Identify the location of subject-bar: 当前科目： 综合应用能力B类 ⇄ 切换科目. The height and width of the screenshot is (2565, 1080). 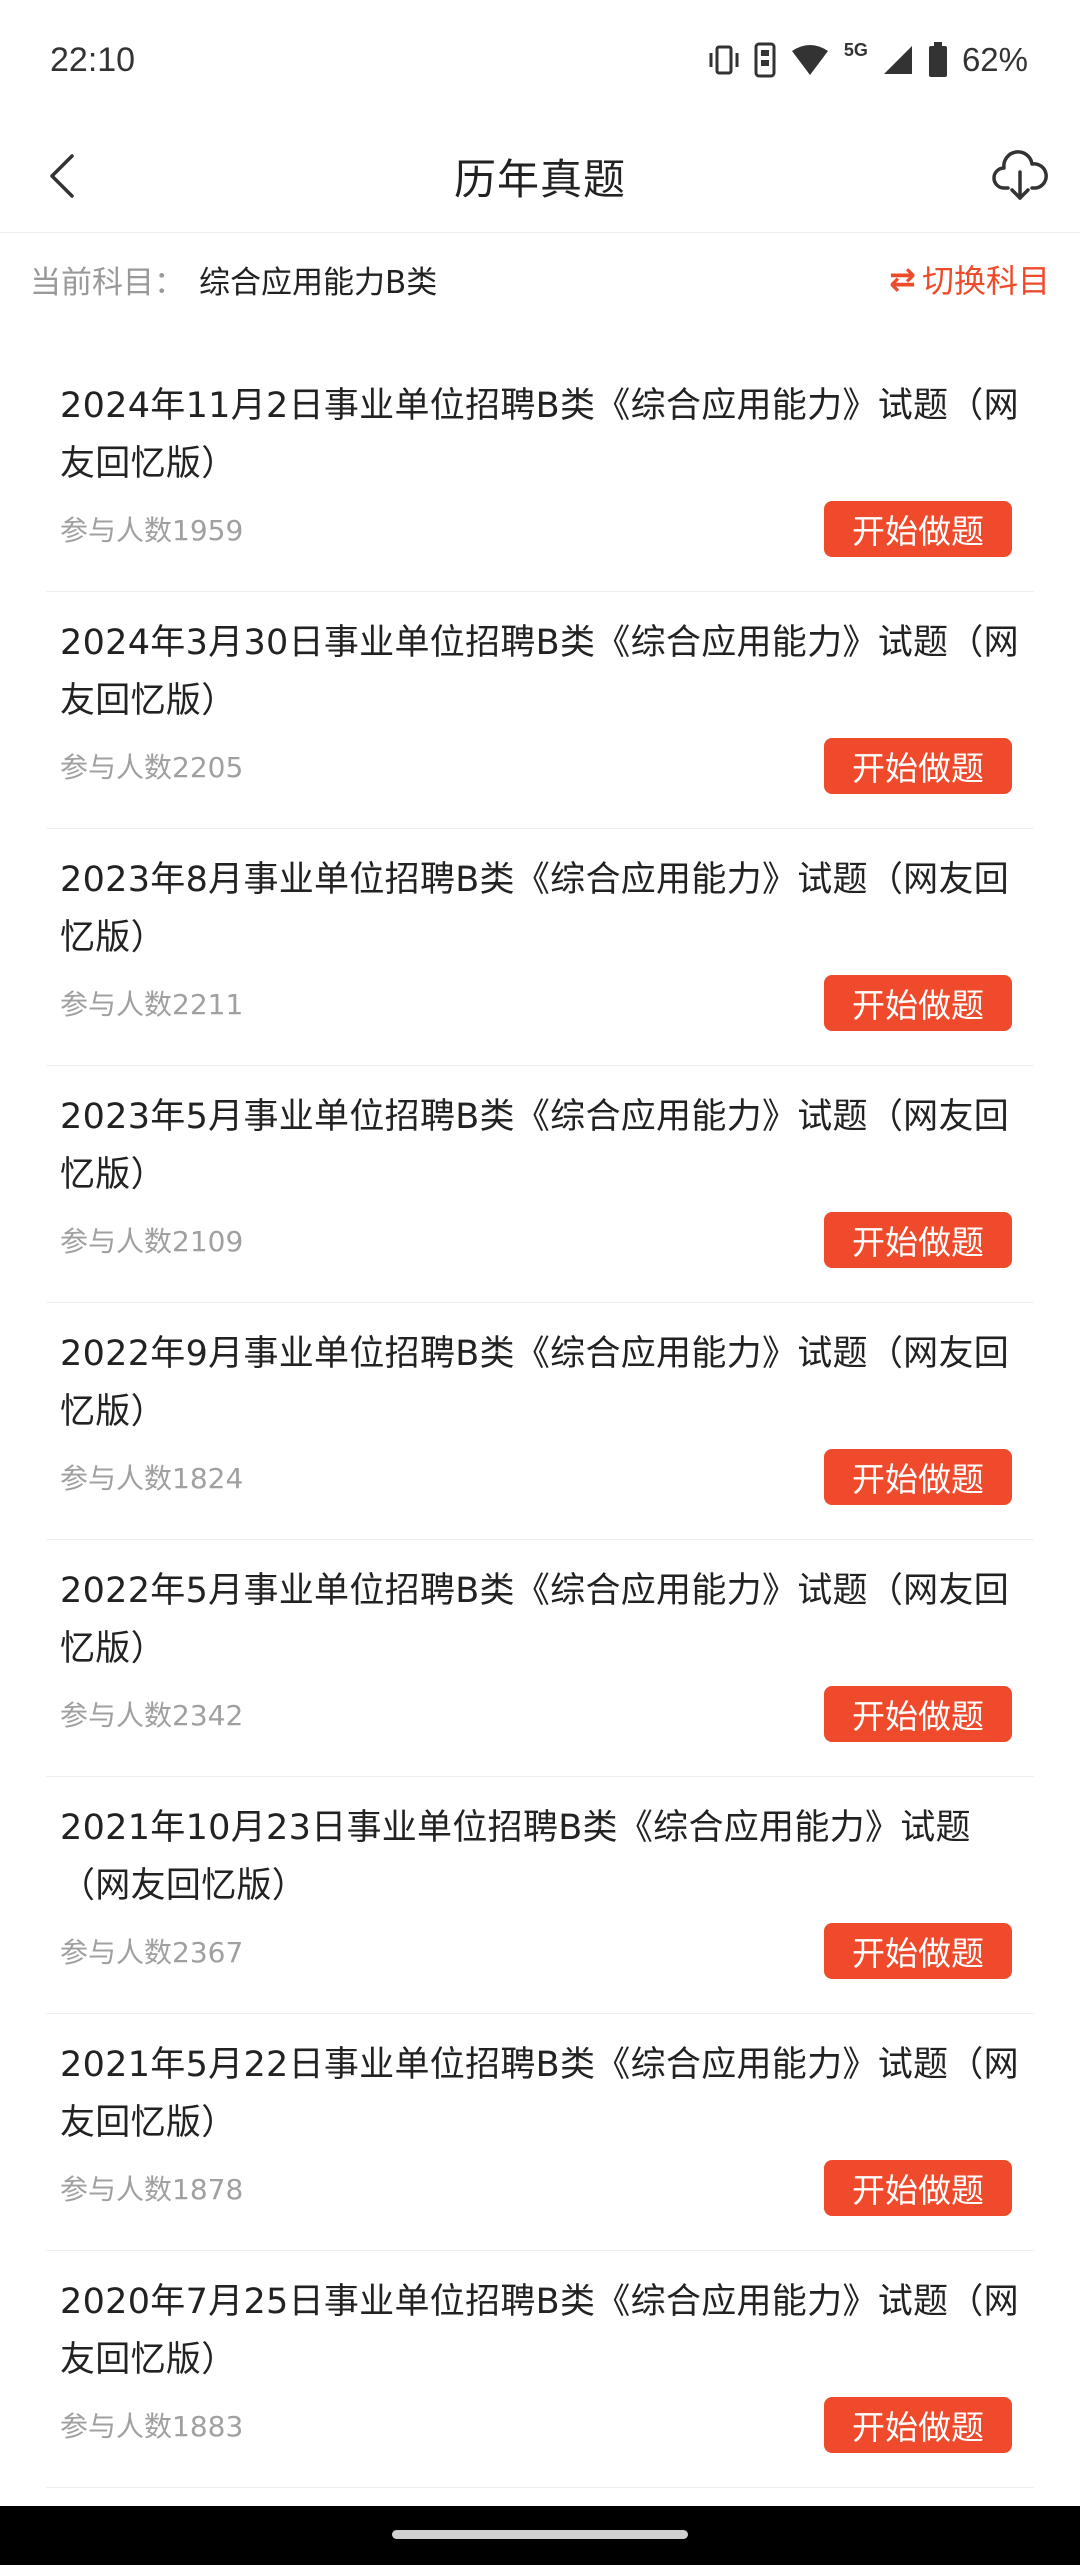
(540, 279).